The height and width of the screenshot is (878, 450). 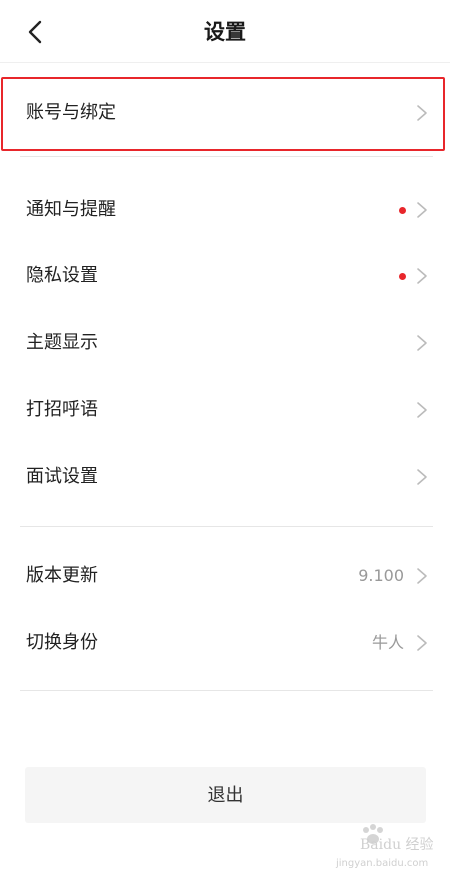 I want to click on settings-item-label: 打招呼语, so click(x=62, y=409).